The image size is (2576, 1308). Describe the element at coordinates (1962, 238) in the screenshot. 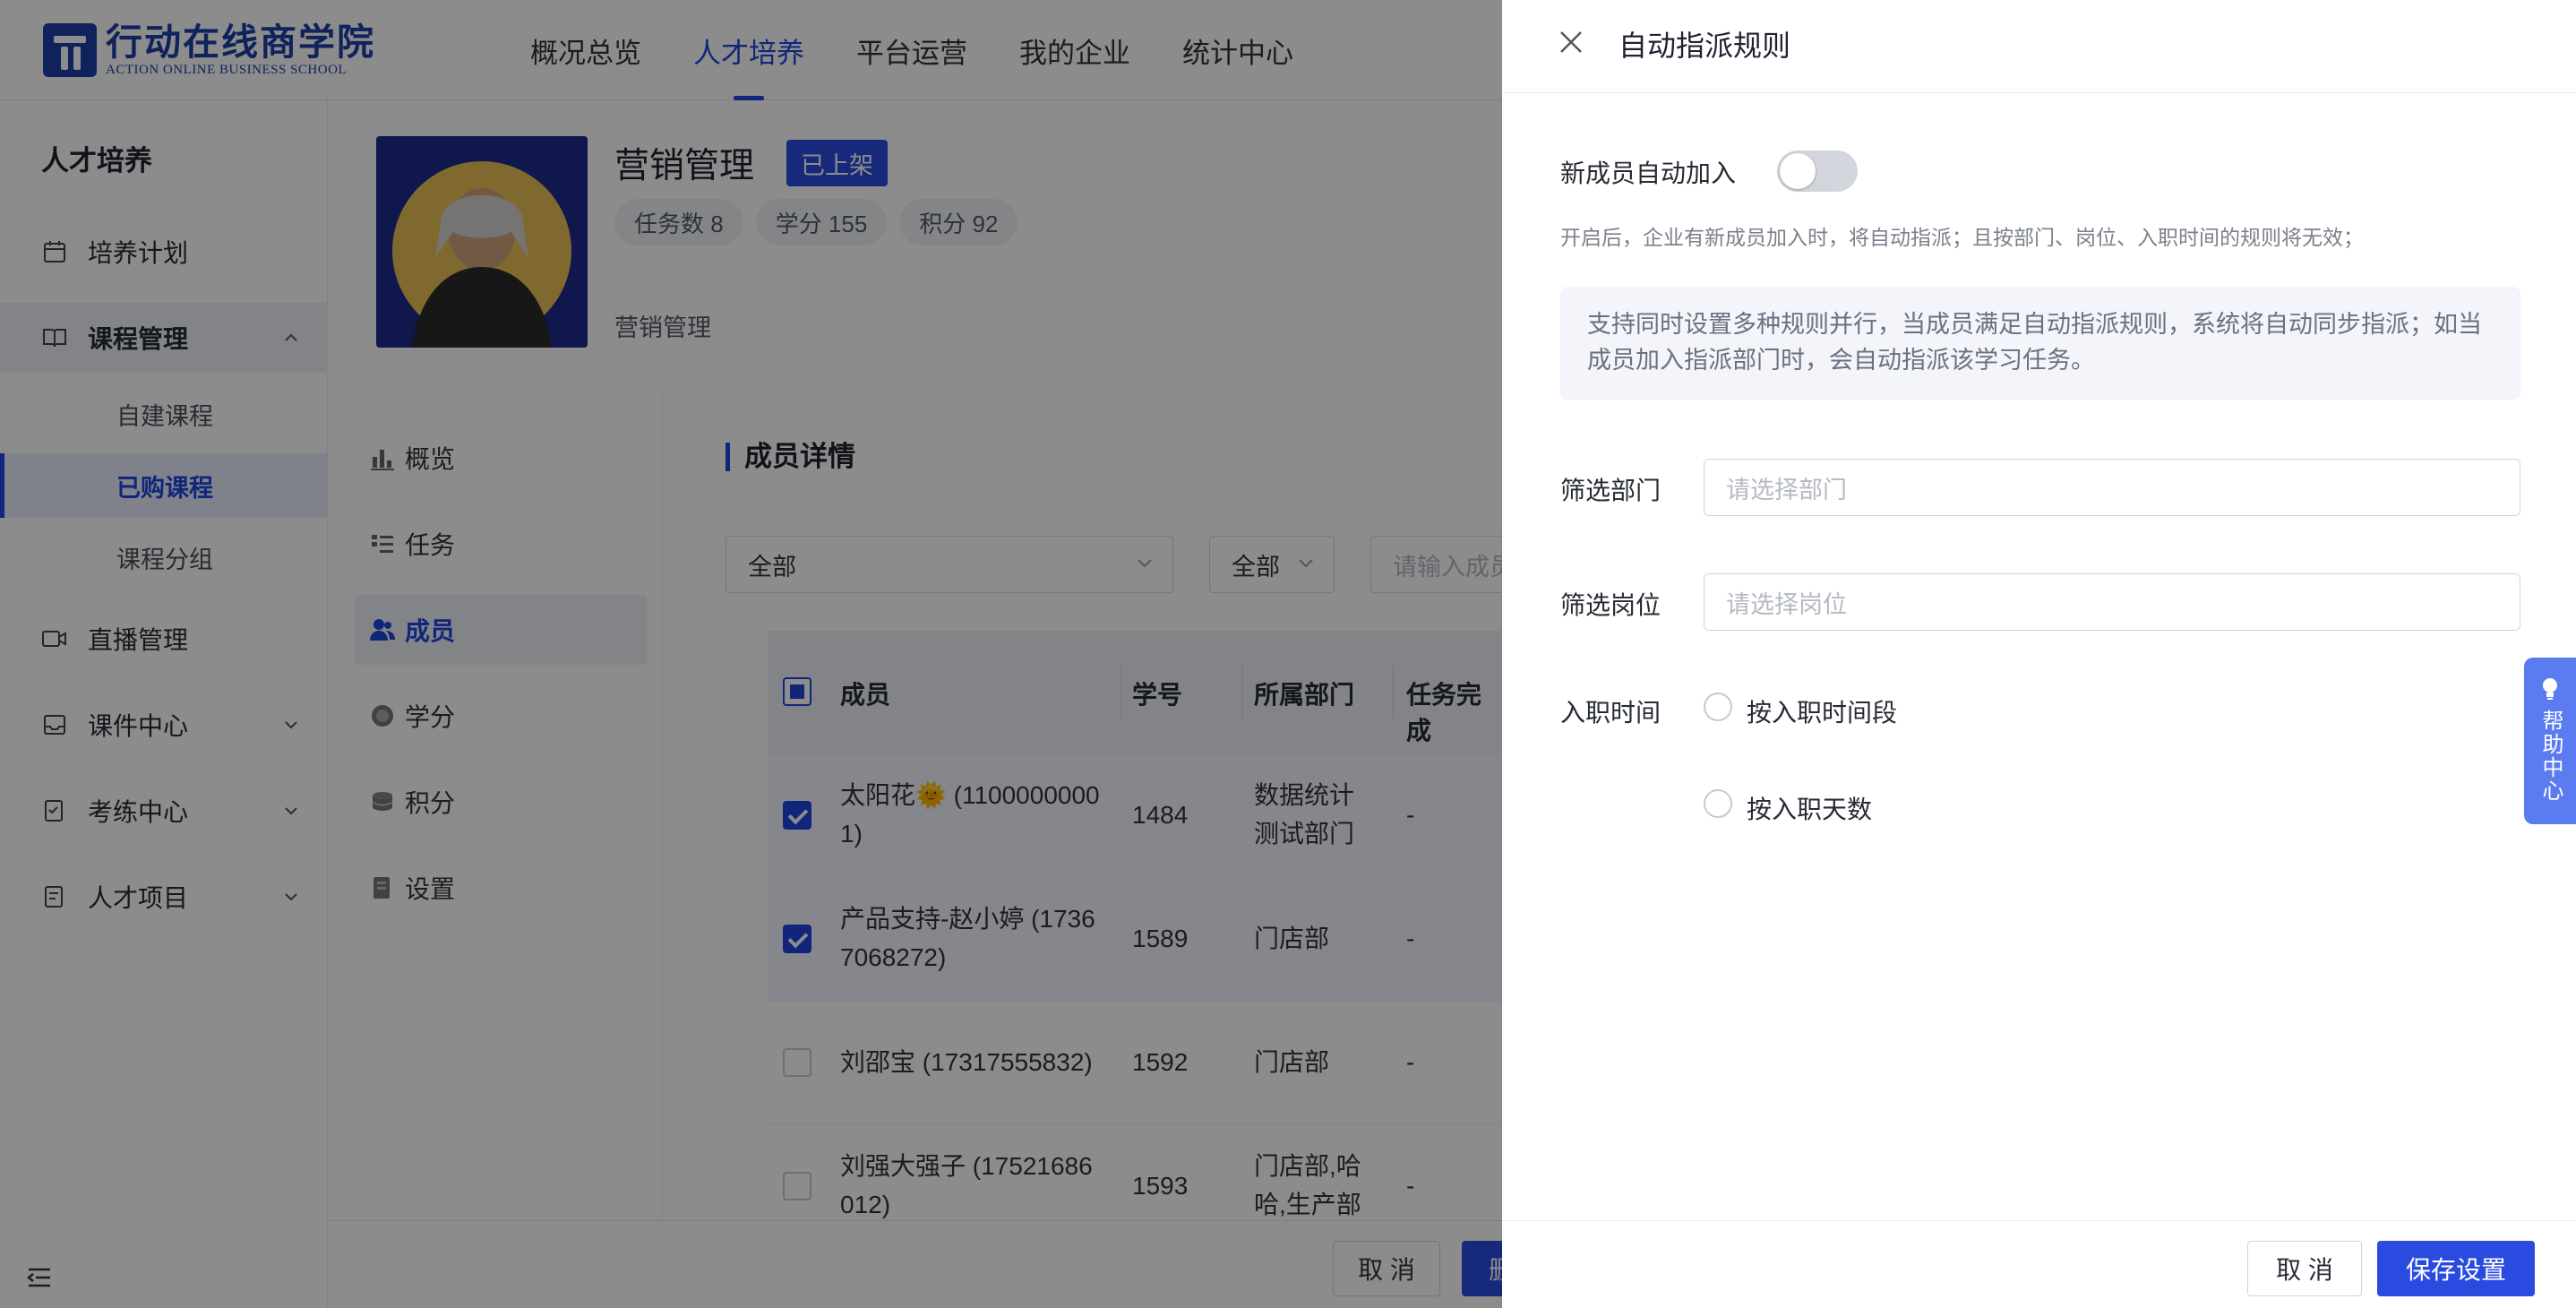

I see `auto-join-hint: 开启后，企业有新成员加入时，将自动指派；且按部门、岗位、入职时间的规则将无效；` at that location.